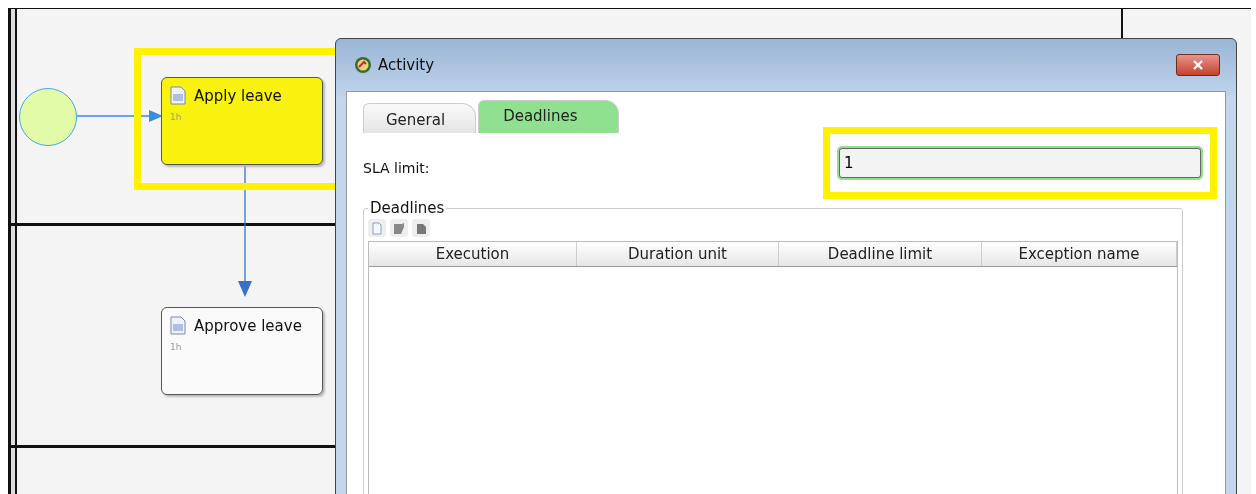  I want to click on column-header: Execution, so click(473, 254).